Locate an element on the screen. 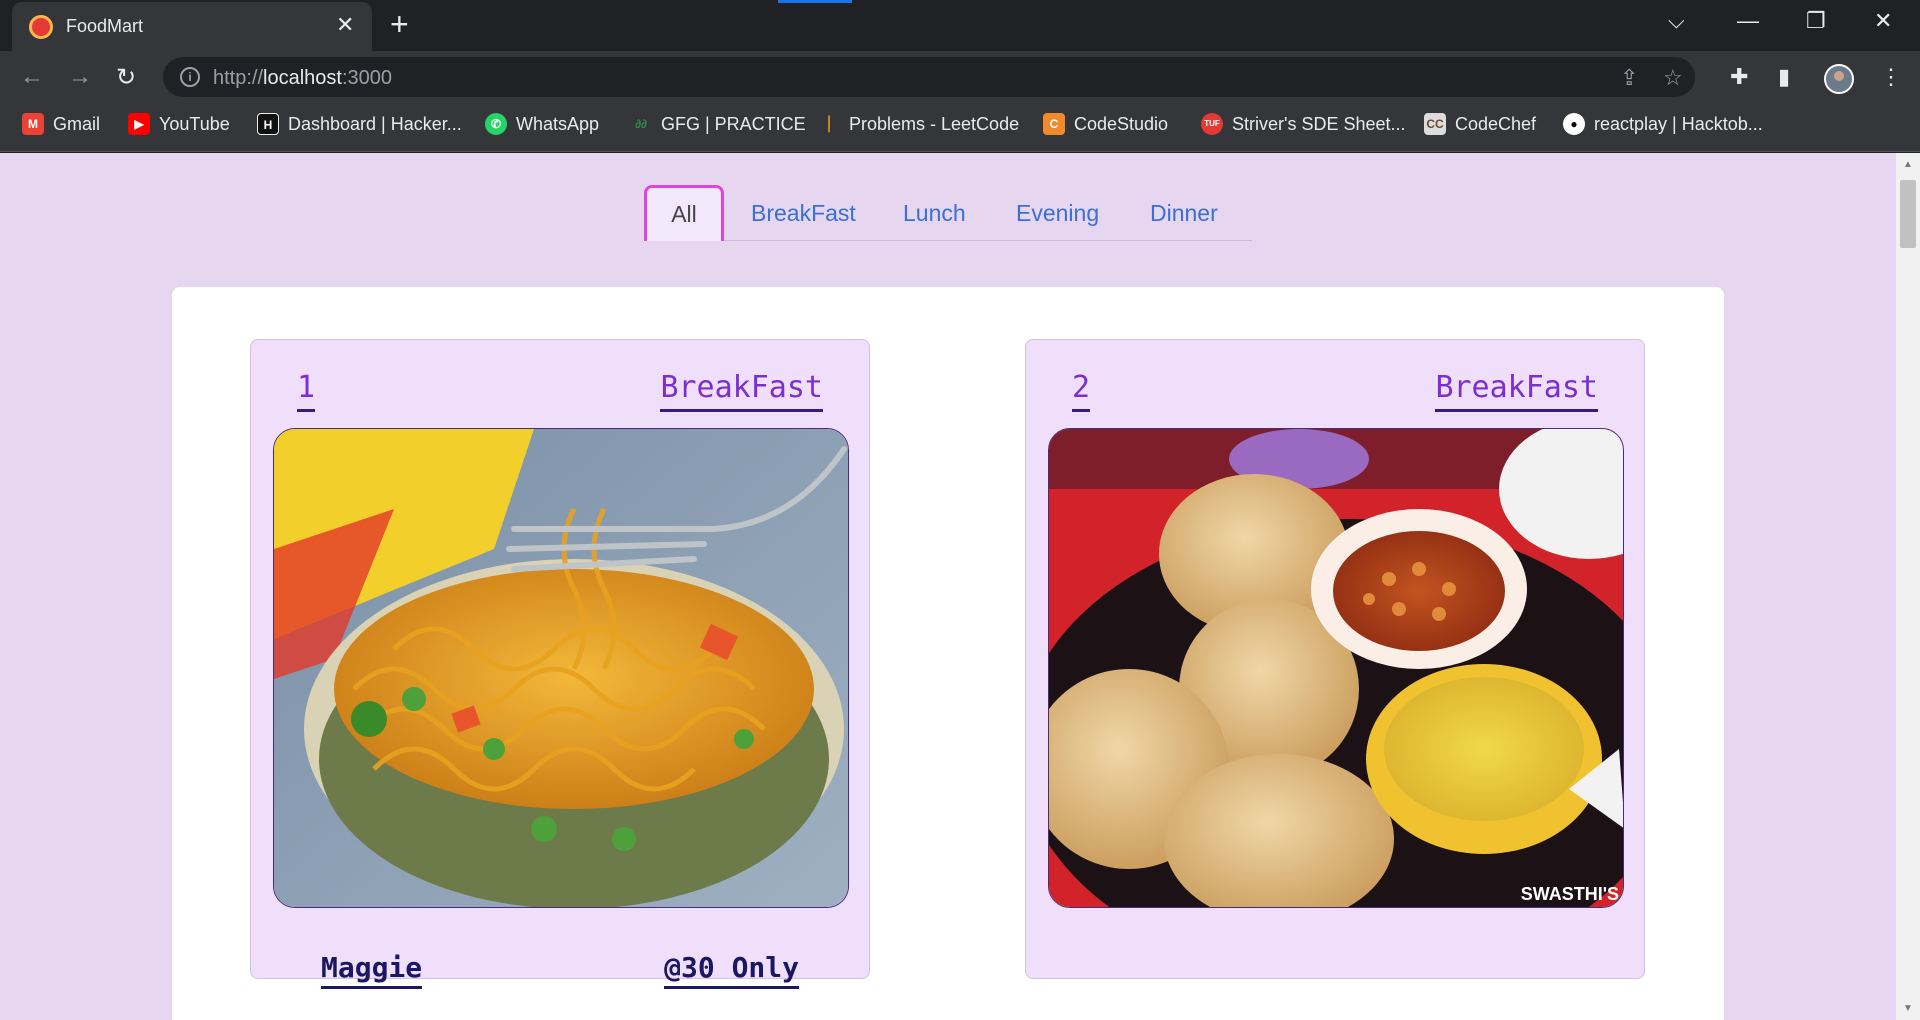 This screenshot has width=1920, height=1020. menu-item-breakfast: BreakFast is located at coordinates (803, 213).